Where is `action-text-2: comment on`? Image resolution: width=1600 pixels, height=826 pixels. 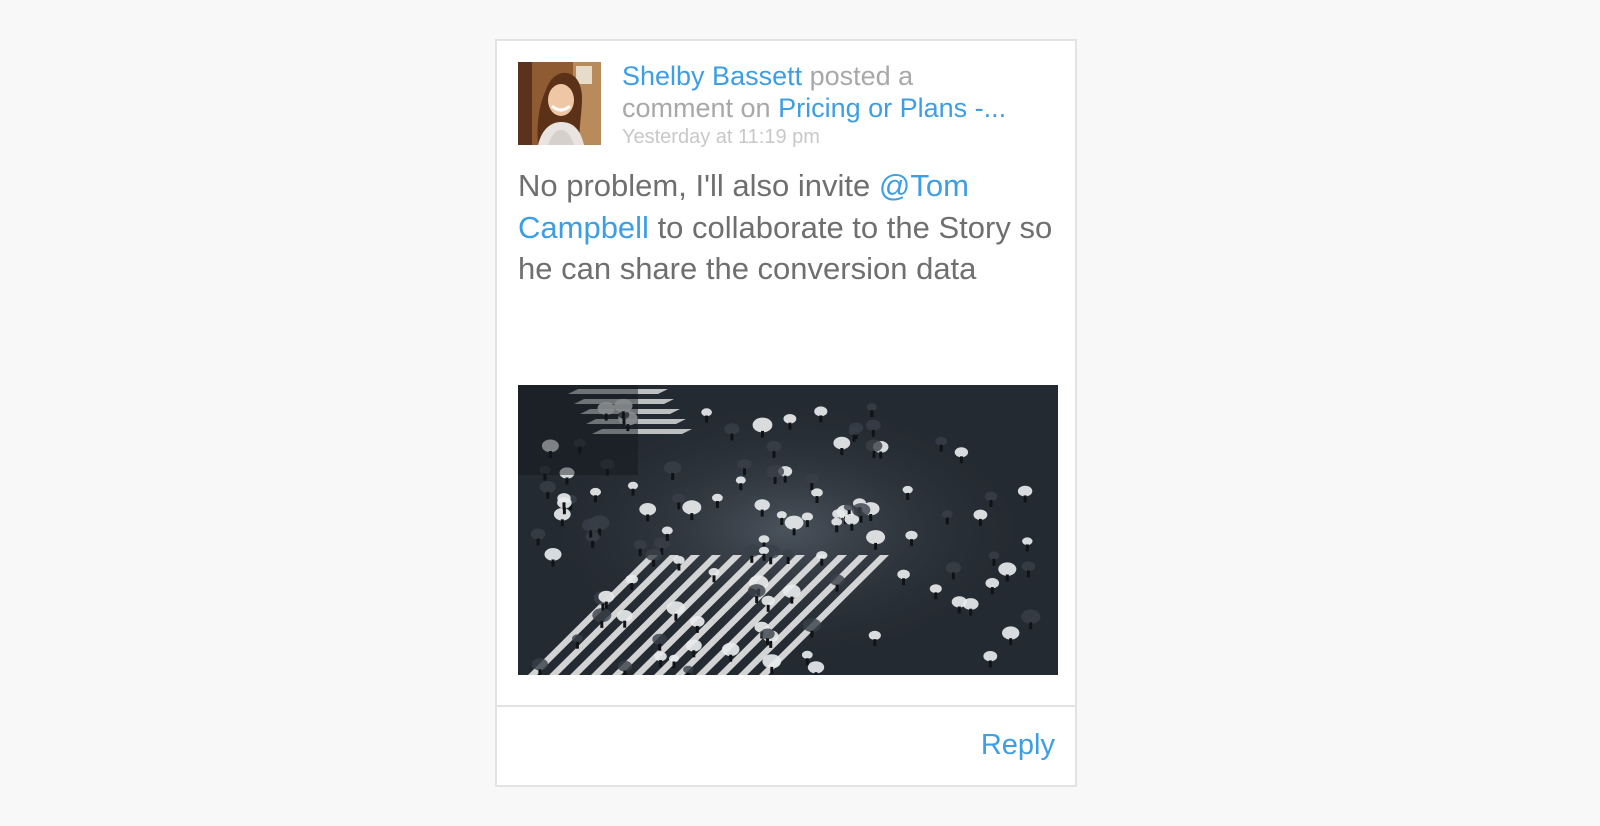 action-text-2: comment on is located at coordinates (700, 108).